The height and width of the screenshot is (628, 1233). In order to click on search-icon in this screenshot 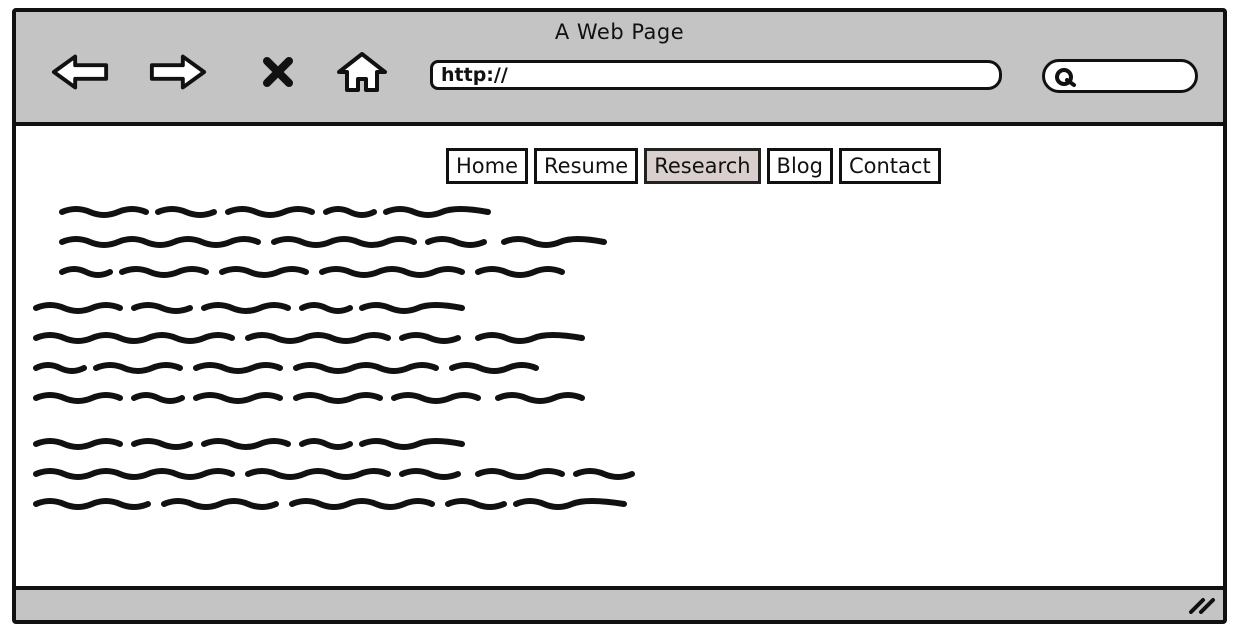, I will do `click(1066, 79)`.